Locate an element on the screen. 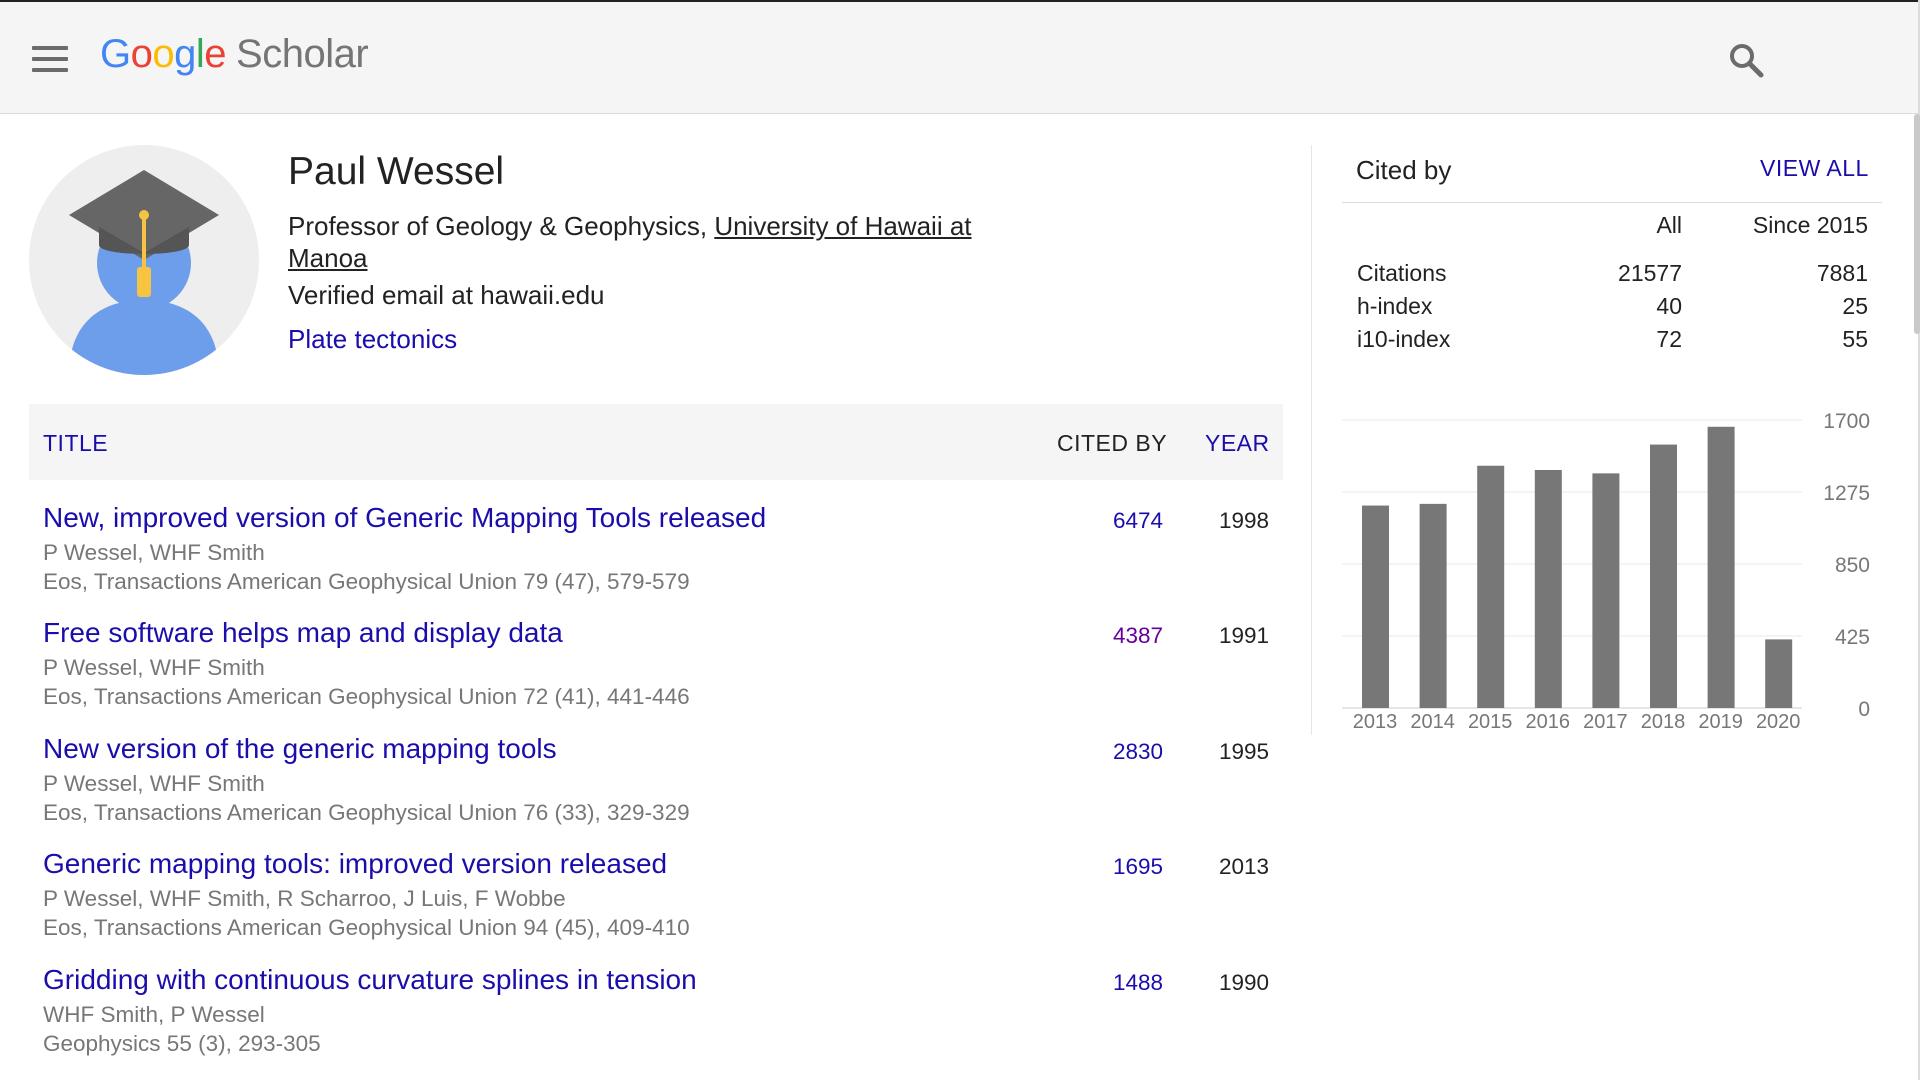  col-all-header: All is located at coordinates (1669, 225).